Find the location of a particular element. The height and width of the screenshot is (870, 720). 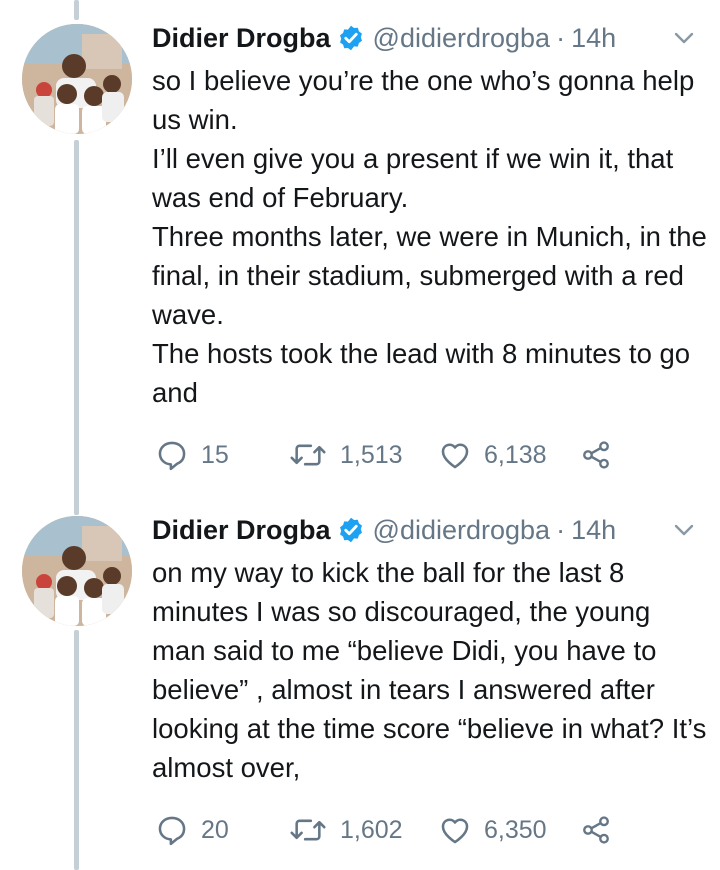

retweet-count: 1,513 is located at coordinates (371, 454).